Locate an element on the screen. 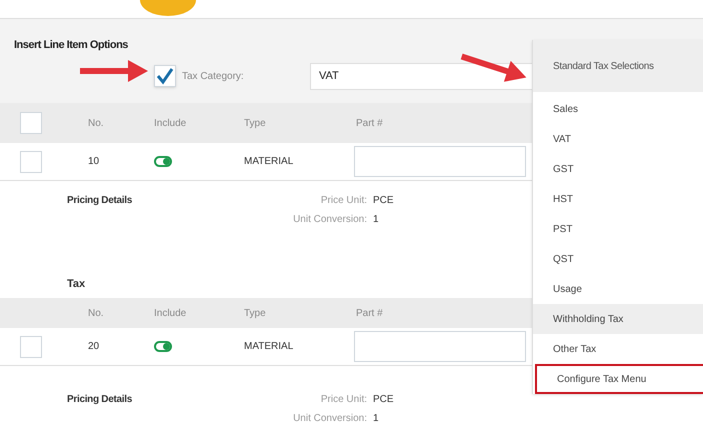 The image size is (703, 431). checkmark-icon is located at coordinates (165, 76).